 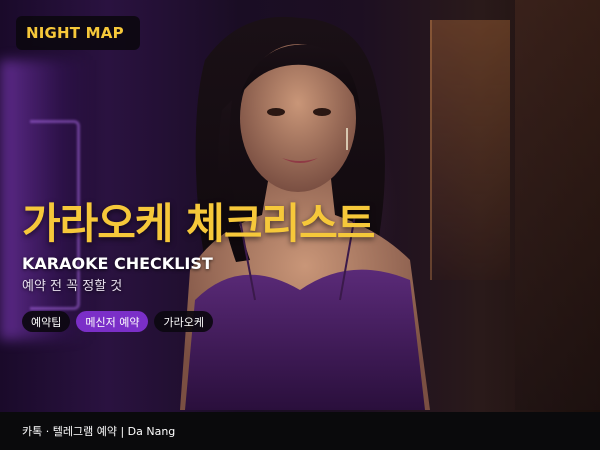 I want to click on tag-list: 예약팁 메신저 예약 가라오케, so click(x=117, y=321).